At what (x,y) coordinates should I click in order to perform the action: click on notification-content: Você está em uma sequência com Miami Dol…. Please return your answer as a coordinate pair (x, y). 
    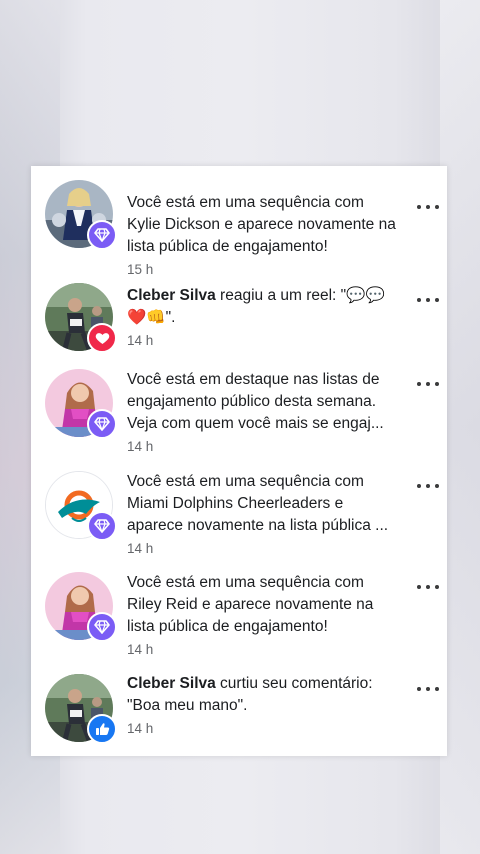
    Looking at the image, I should click on (263, 515).